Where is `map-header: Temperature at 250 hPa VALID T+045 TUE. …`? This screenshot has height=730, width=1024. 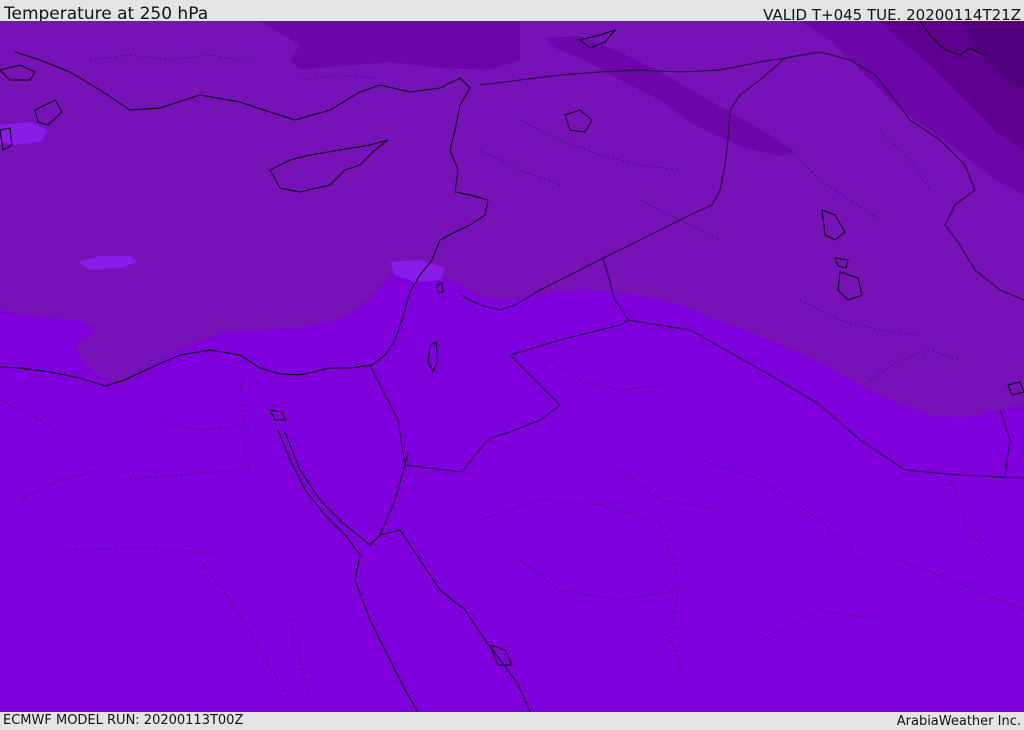 map-header: Temperature at 250 hPa VALID T+045 TUE. … is located at coordinates (512, 12).